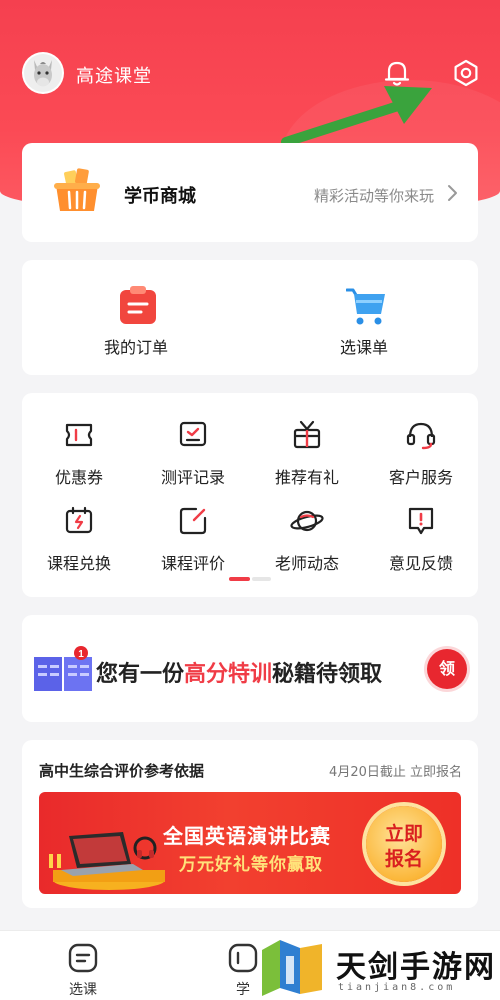 The image size is (500, 1000). Describe the element at coordinates (79, 520) in the screenshot. I see `calendar-exchange-icon` at that location.